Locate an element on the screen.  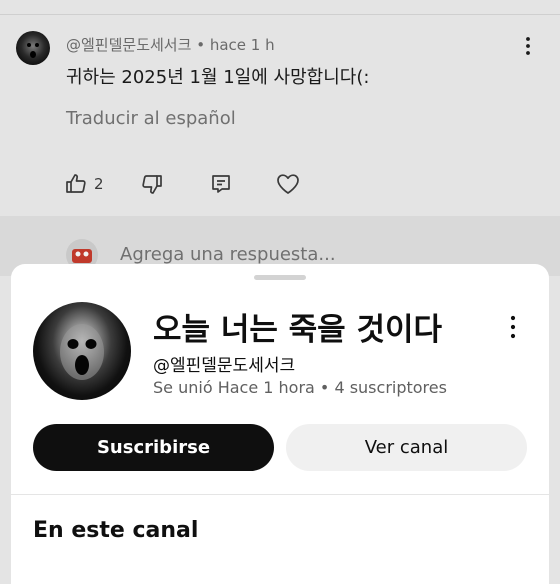
comment-reply-icon is located at coordinates (221, 184).